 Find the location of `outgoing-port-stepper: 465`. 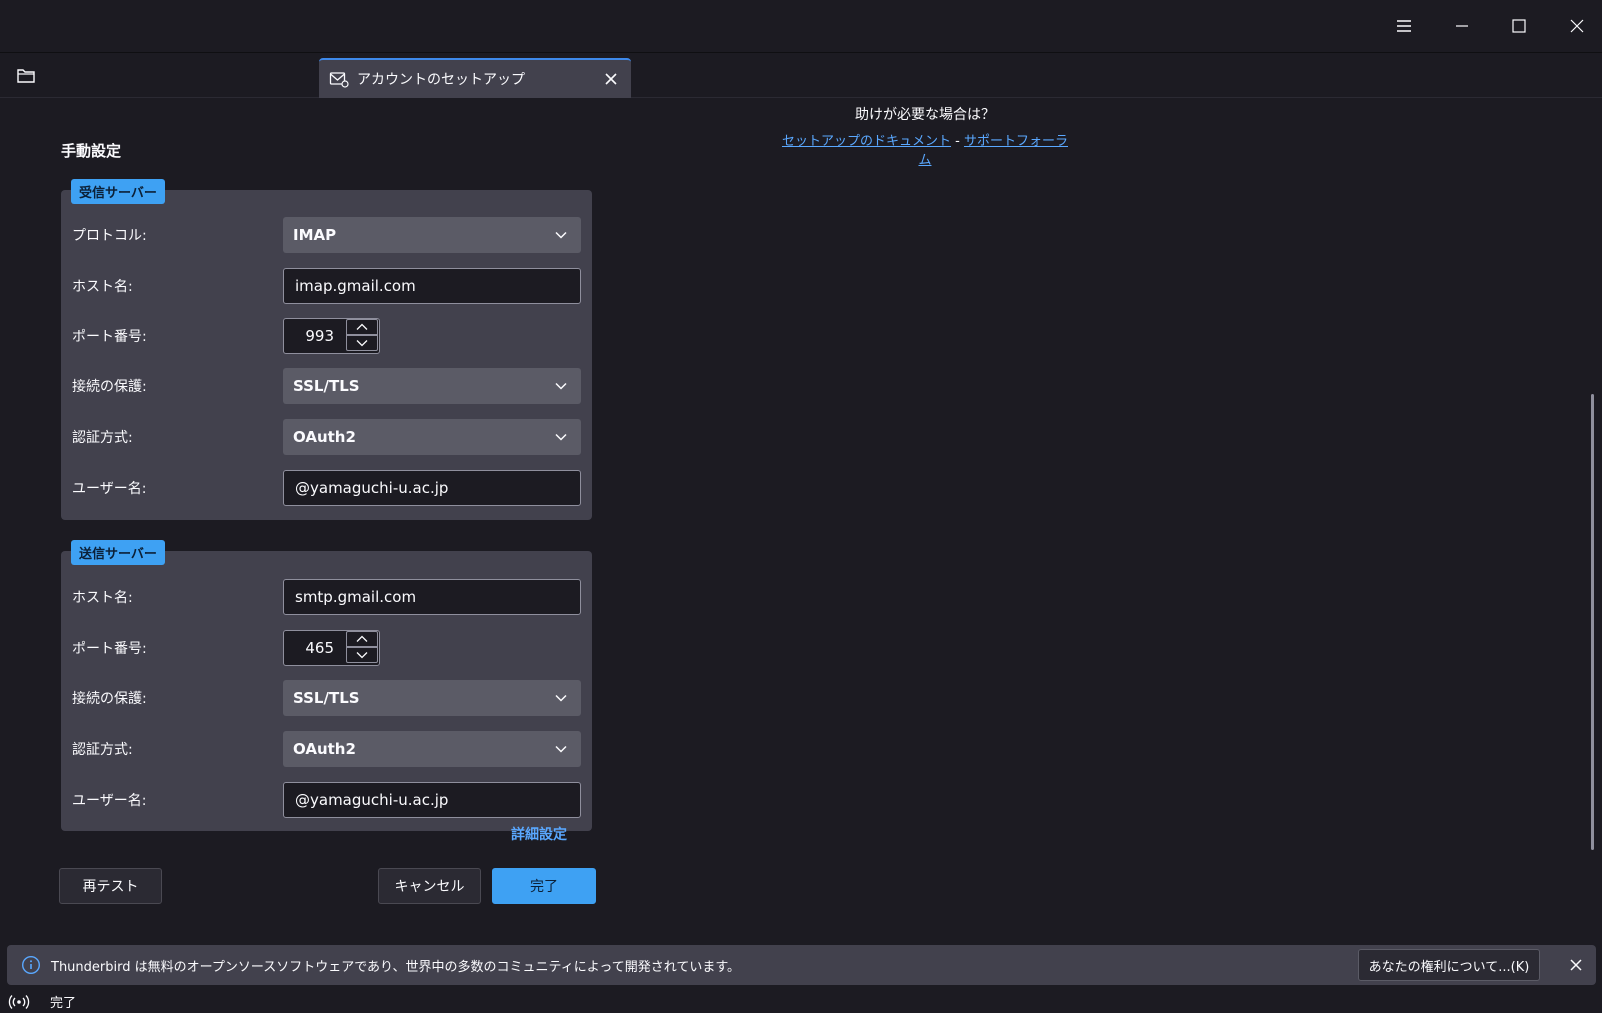

outgoing-port-stepper: 465 is located at coordinates (331, 648).